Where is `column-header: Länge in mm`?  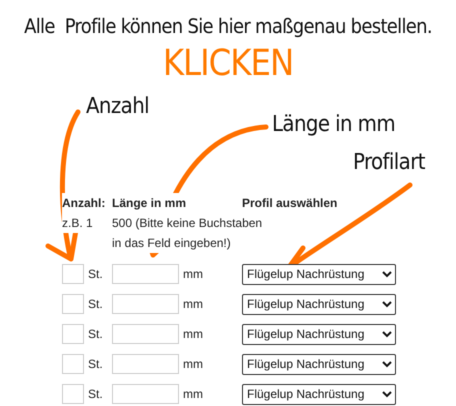 column-header: Länge in mm is located at coordinates (149, 203).